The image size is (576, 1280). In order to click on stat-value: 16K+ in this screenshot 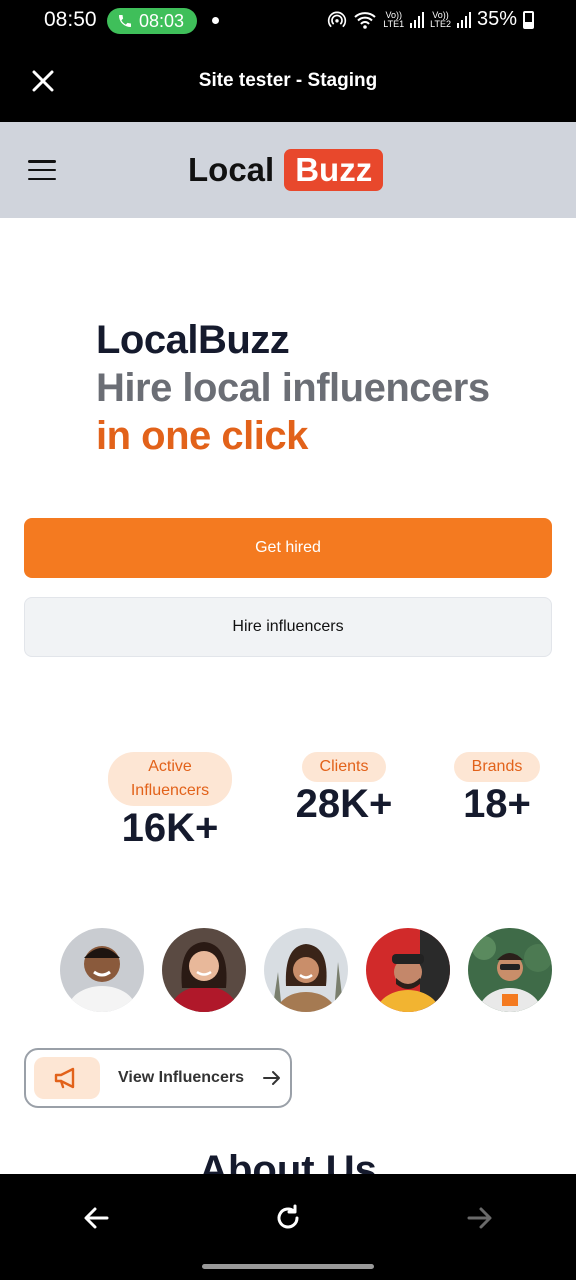, I will do `click(170, 828)`.